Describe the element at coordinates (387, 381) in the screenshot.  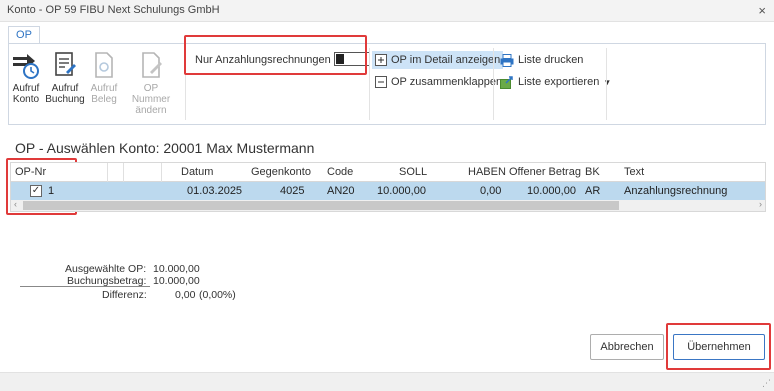
I see `status-bar: ⋰` at that location.